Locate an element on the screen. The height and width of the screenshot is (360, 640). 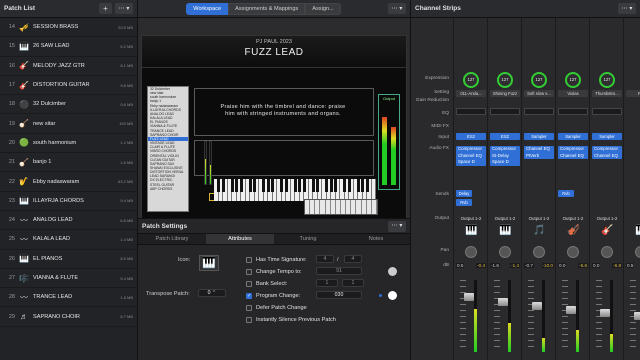
bank-select-checkbox is located at coordinates (249, 284).